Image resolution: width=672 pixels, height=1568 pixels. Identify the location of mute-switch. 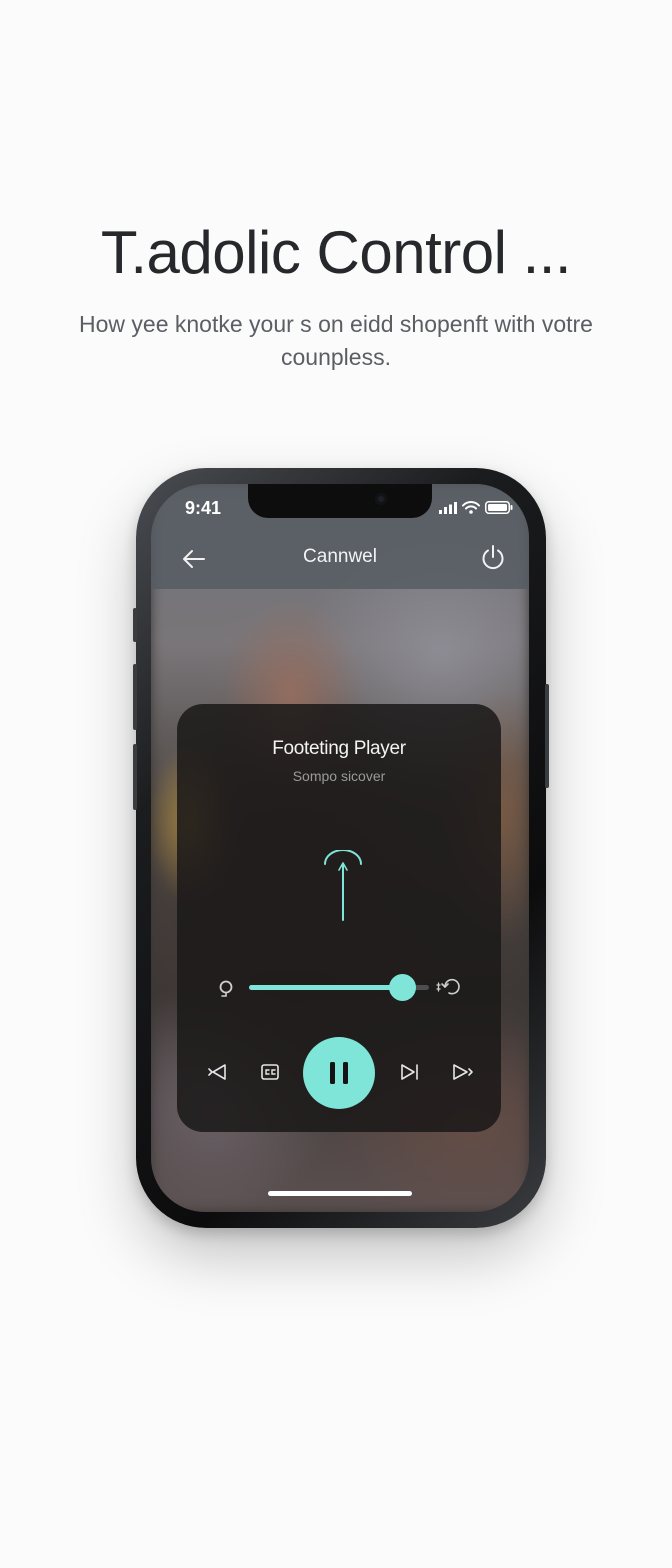
(135, 625).